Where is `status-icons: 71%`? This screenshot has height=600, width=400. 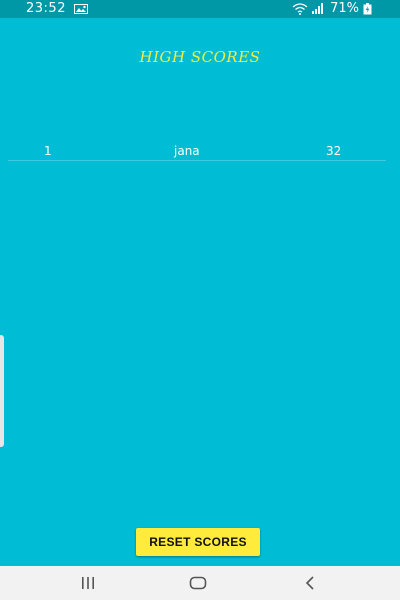 status-icons: 71% is located at coordinates (332, 8).